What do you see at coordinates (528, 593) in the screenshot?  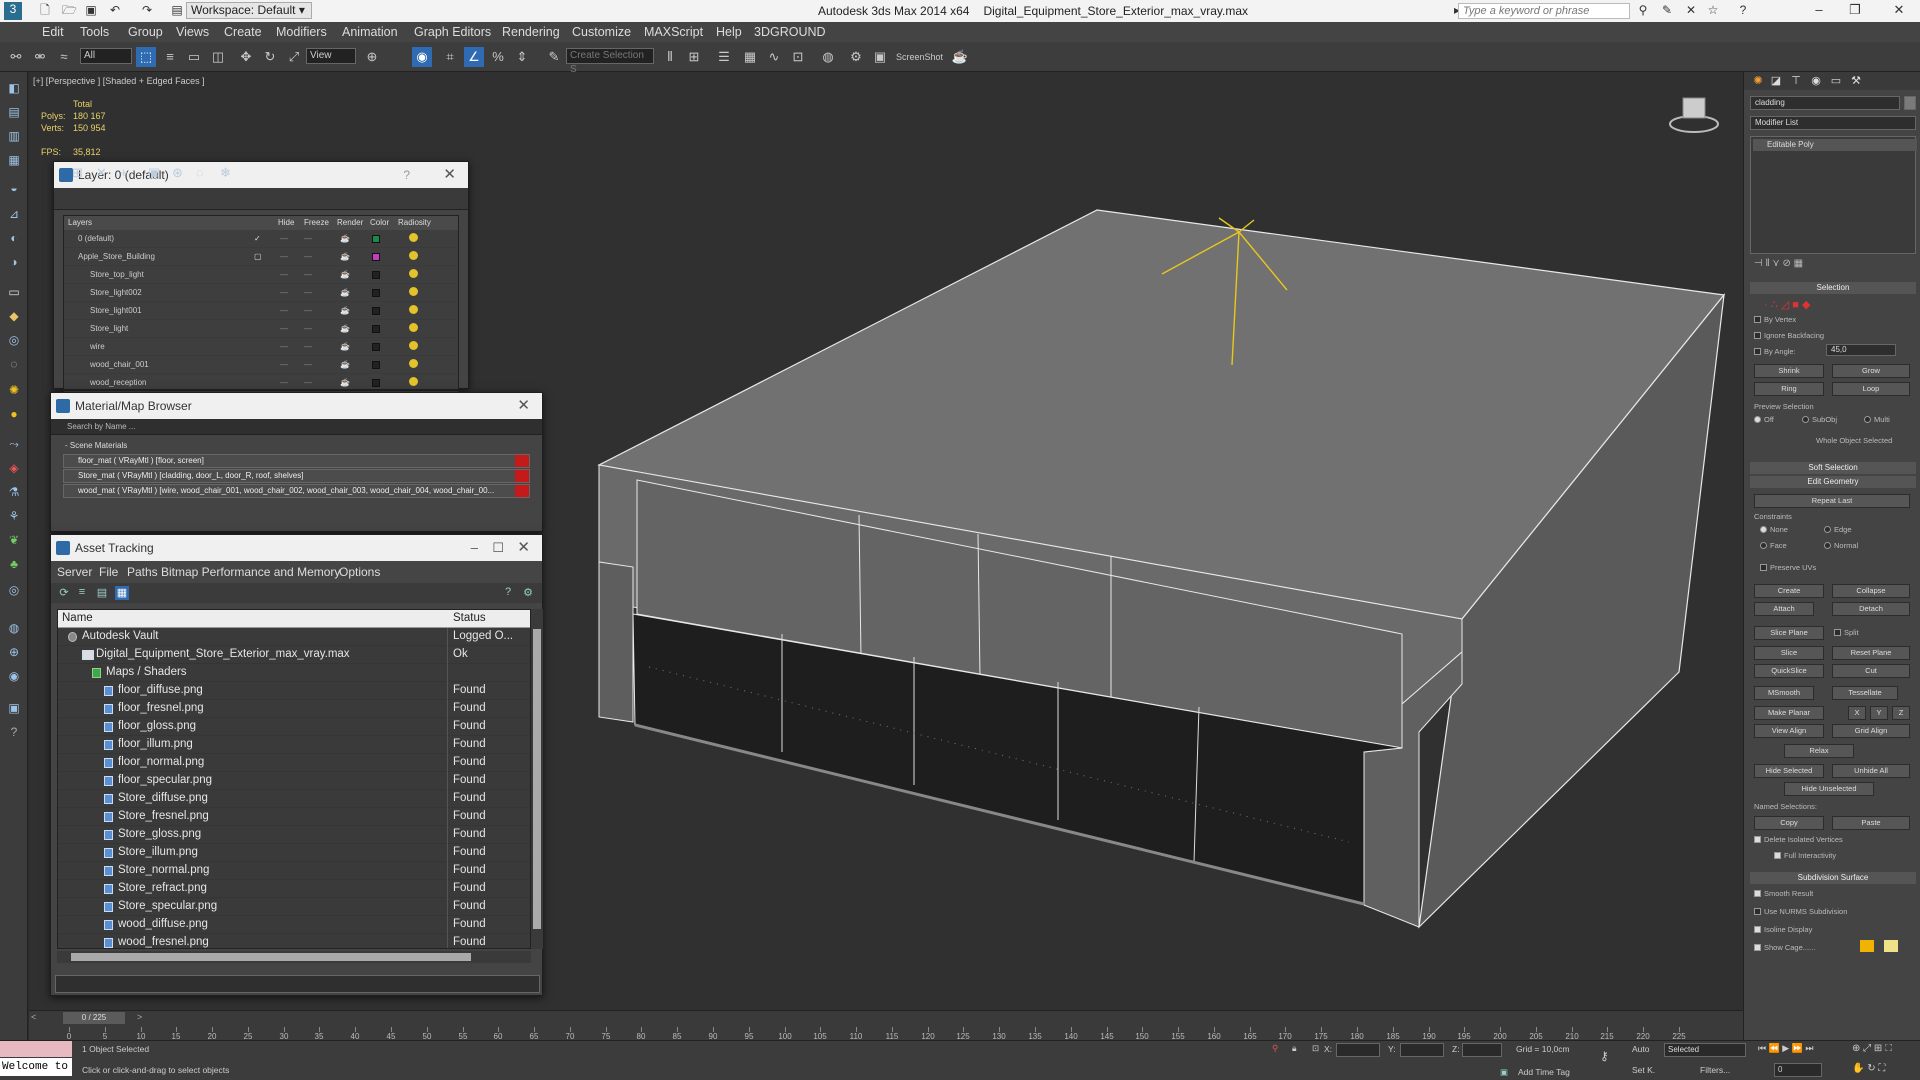 I see `asset-options-icon: ⚙` at bounding box center [528, 593].